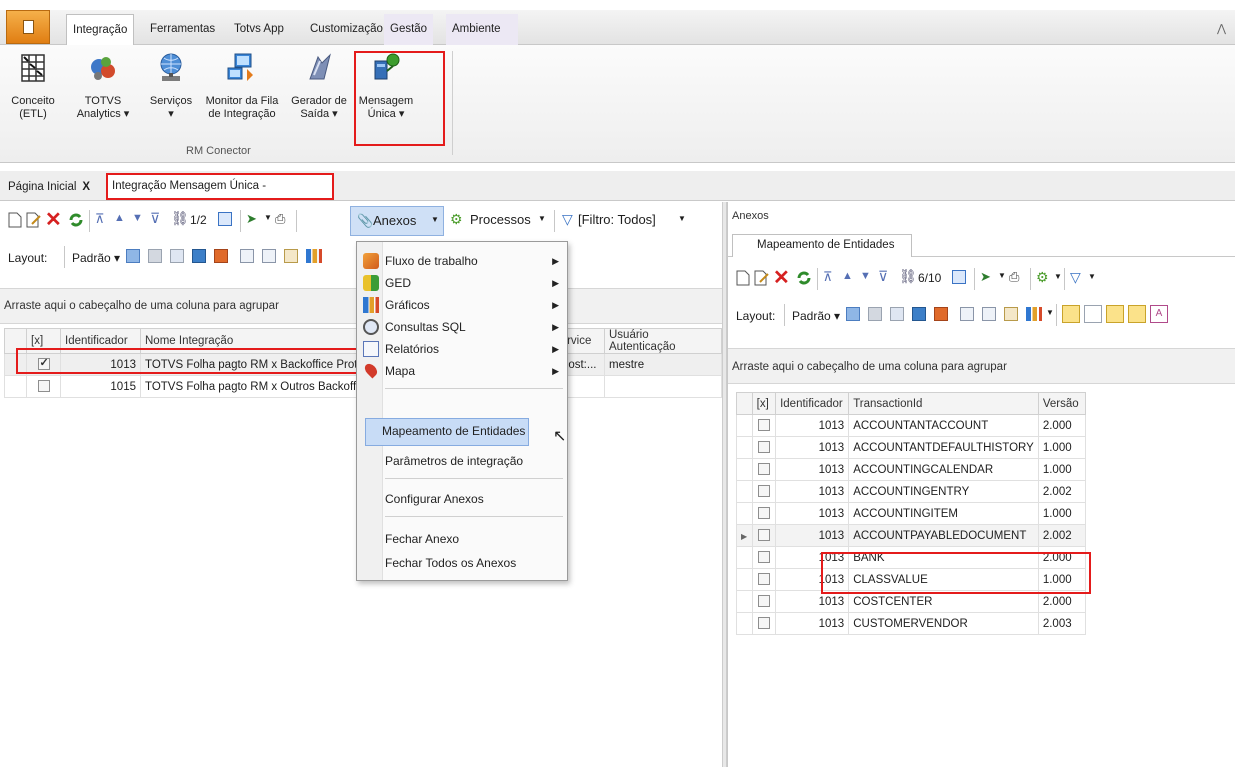 This screenshot has height=767, width=1235. What do you see at coordinates (462, 563) in the screenshot?
I see `menu-item-fechar-todos-anexos: Fechar Todos os Anexos` at bounding box center [462, 563].